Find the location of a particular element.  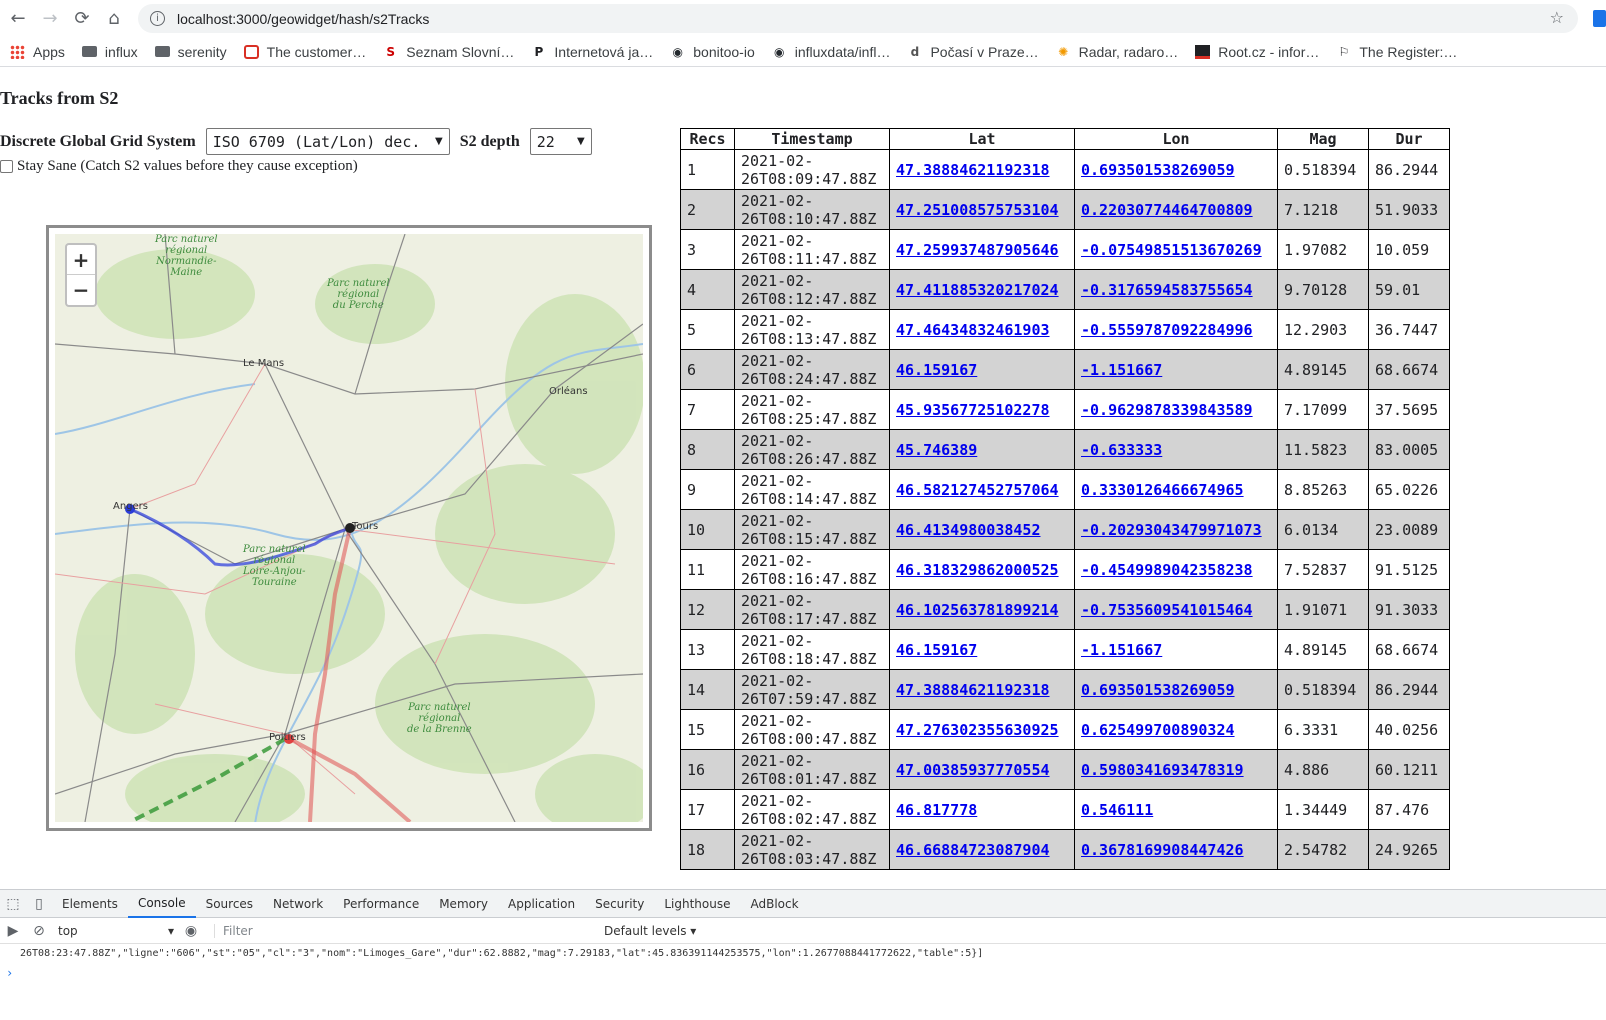

sidebar-toggle-icon: ▶ is located at coordinates (13, 931).